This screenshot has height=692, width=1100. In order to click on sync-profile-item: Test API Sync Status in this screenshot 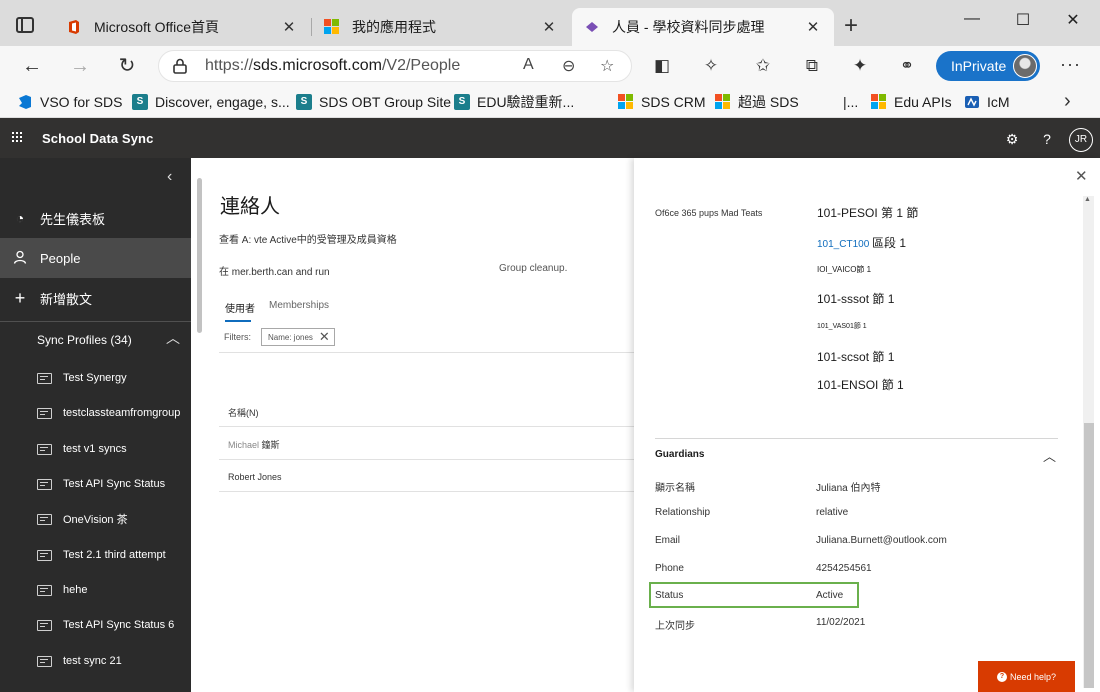, I will do `click(112, 484)`.